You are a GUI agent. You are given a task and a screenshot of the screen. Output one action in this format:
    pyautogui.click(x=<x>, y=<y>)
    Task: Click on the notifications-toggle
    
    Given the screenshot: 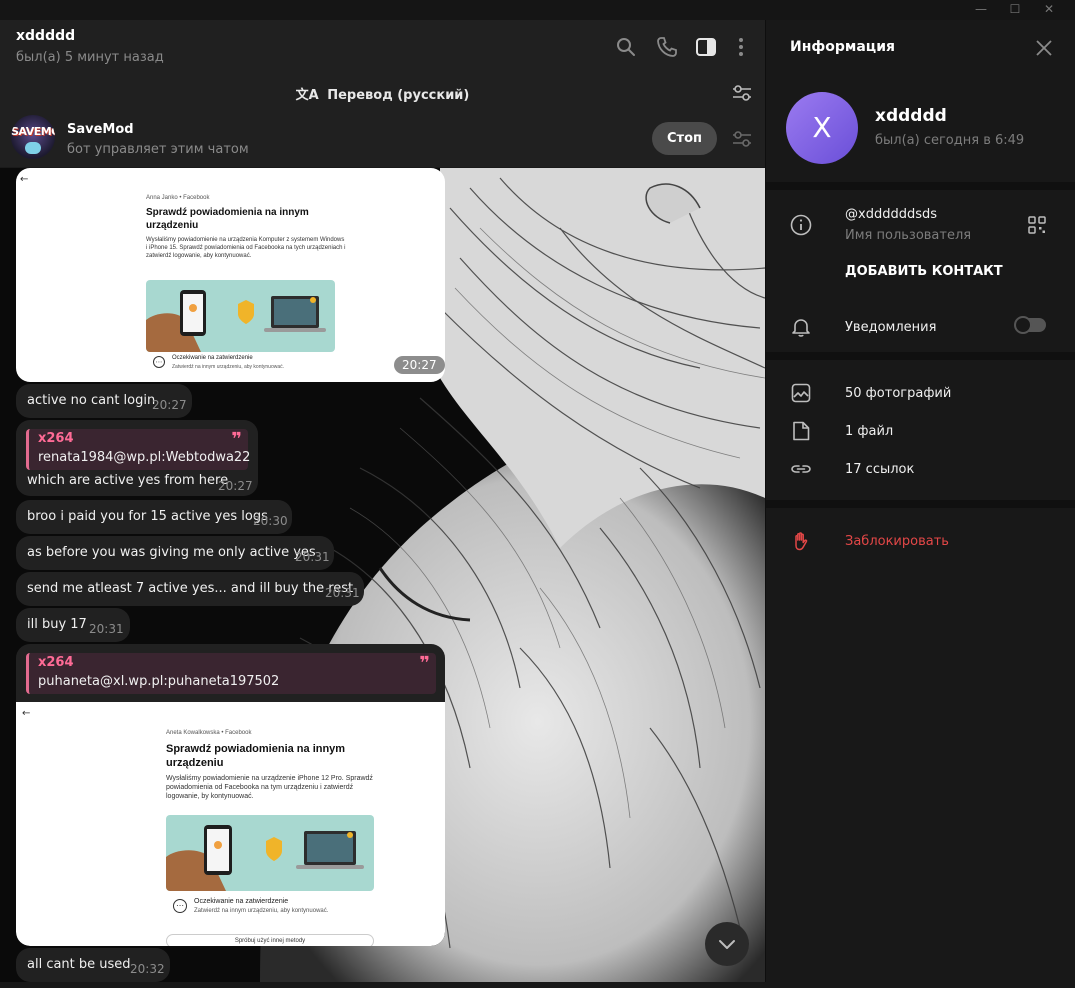 What is the action you would take?
    pyautogui.click(x=1030, y=325)
    